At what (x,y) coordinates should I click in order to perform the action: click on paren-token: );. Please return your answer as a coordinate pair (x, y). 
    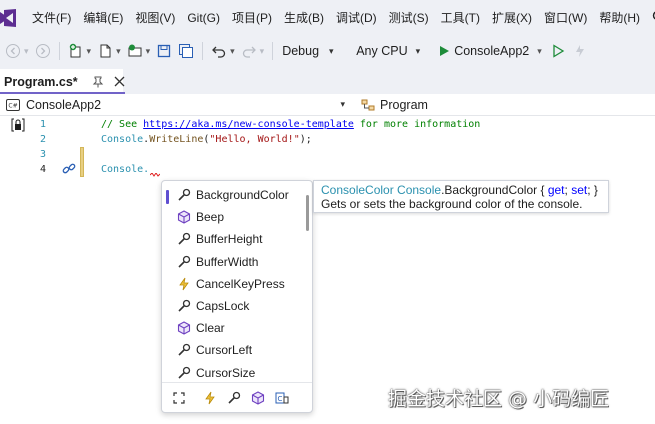
    Looking at the image, I should click on (305, 139).